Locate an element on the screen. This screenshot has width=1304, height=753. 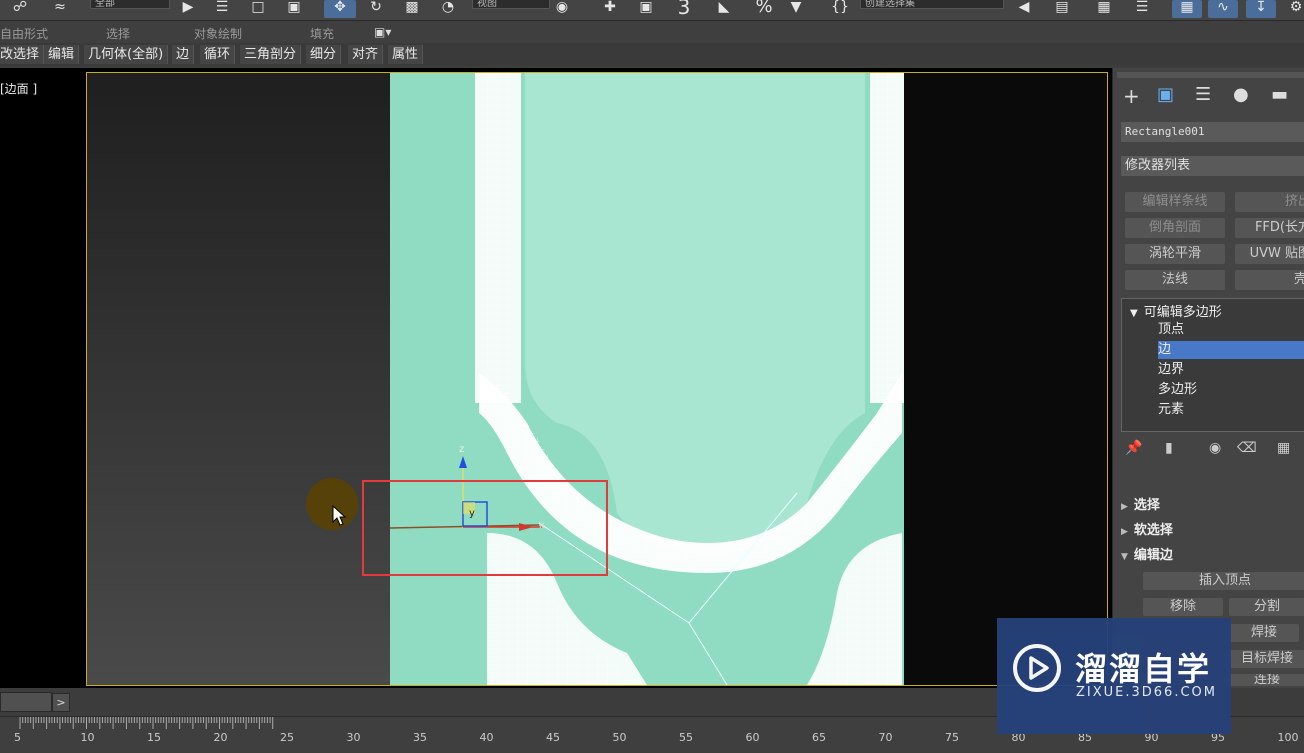
modifier-stack: ▼ 可编辑多边形 顶点 边 边界 多边形 元素 is located at coordinates (1212, 365).